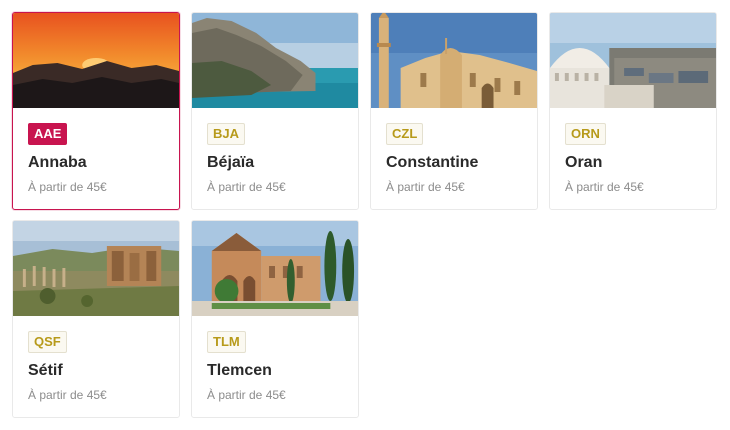 This screenshot has width=730, height=430. What do you see at coordinates (633, 60) in the screenshot?
I see `destination-image-domed-building` at bounding box center [633, 60].